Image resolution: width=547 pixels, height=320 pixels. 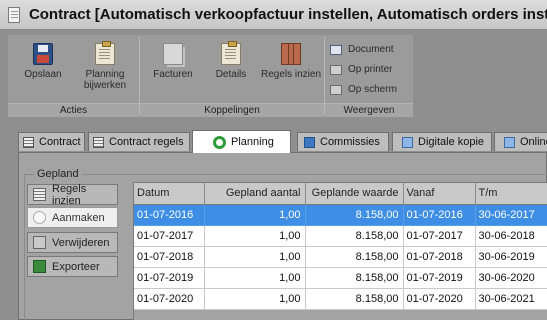 I want to click on export-button: Exporteer, so click(x=72, y=266).